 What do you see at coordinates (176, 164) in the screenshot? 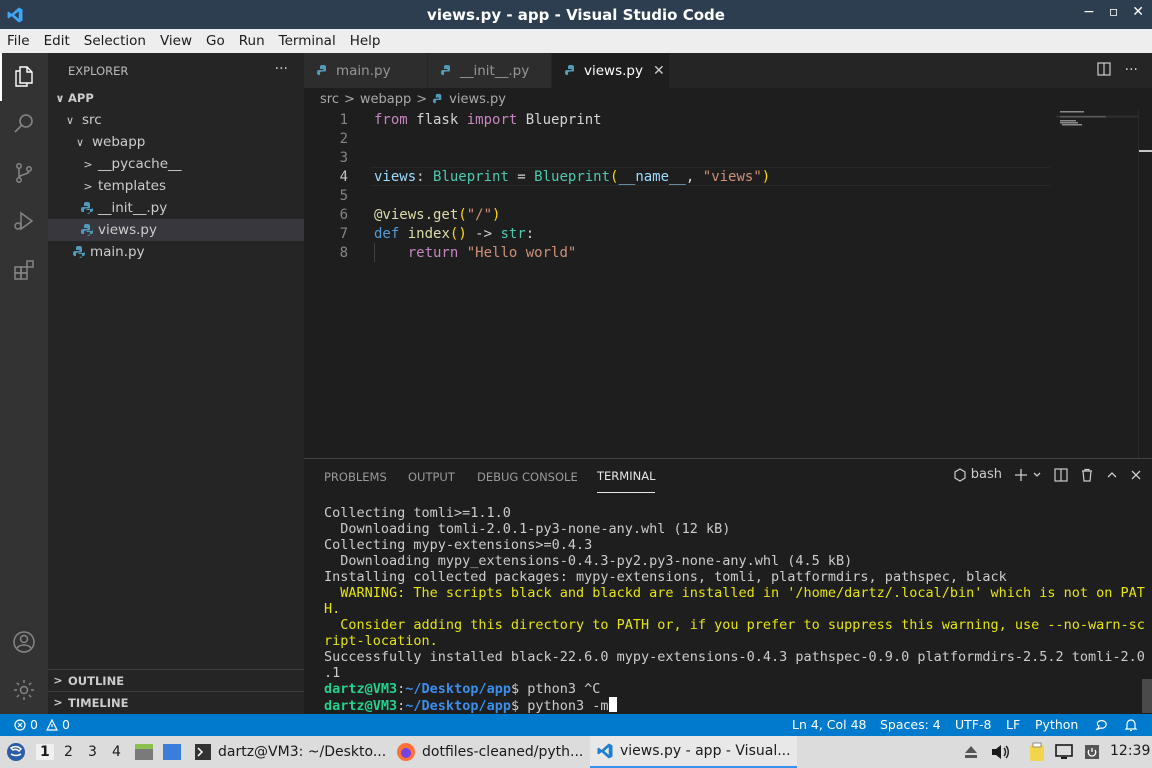
I see `tree-folder-pycache: > __pycache__` at bounding box center [176, 164].